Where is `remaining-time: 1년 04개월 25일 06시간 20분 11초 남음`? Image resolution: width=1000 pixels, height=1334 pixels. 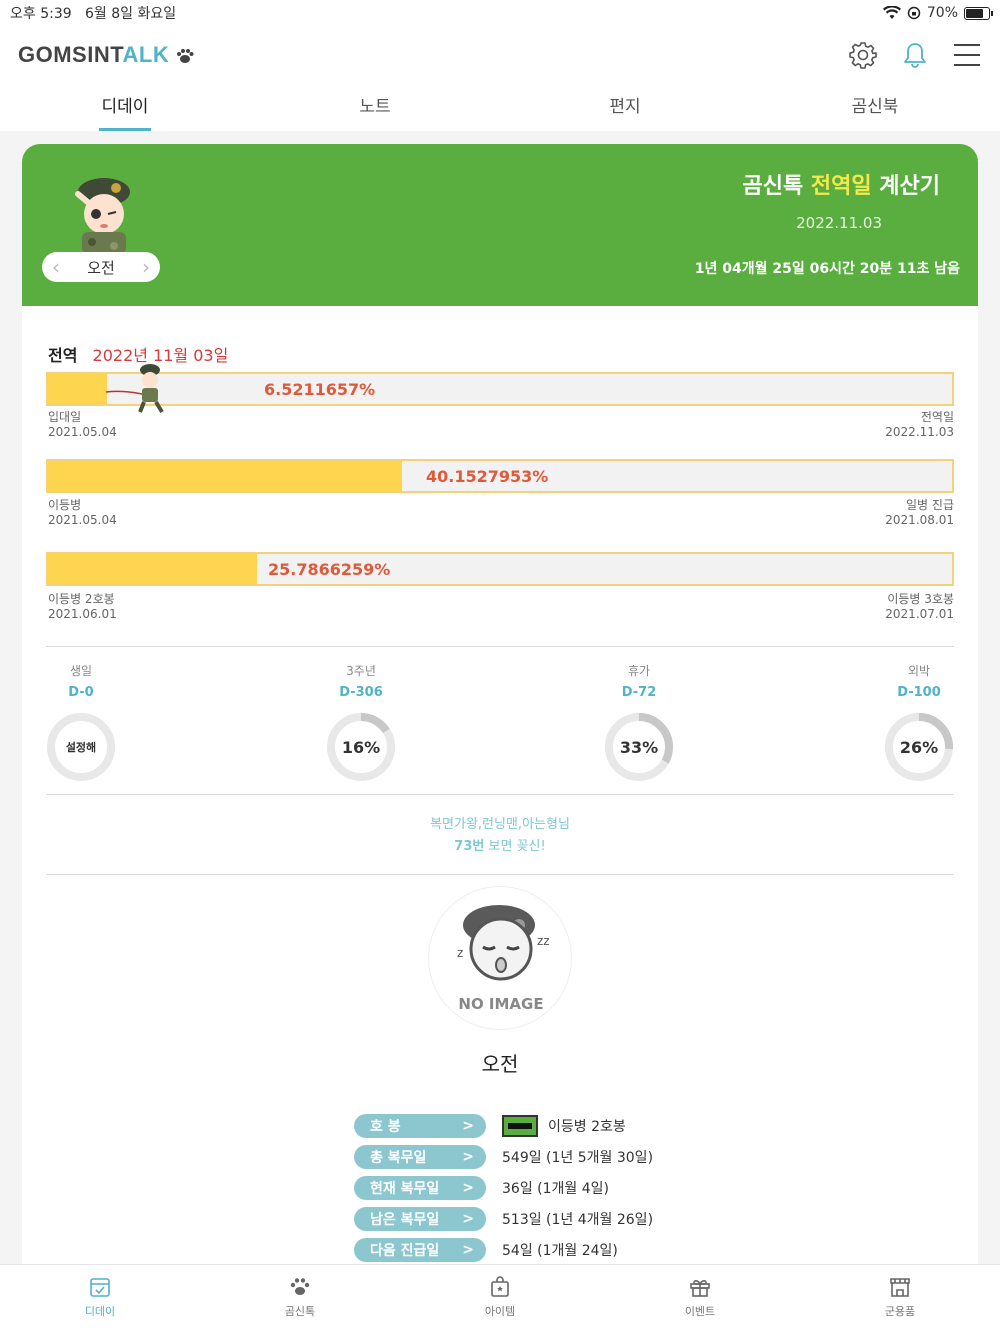
remaining-time: 1년 04개월 25일 06시간 20분 11초 남음 is located at coordinates (827, 269).